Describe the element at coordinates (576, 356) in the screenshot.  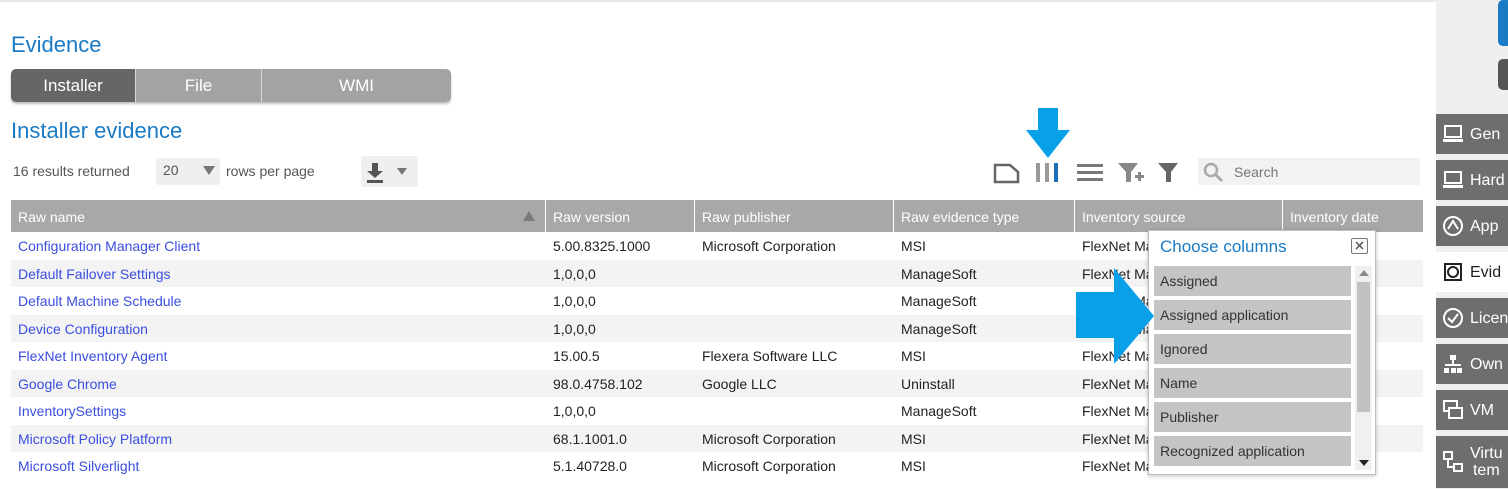
I see `table-cell: 15.00.5` at that location.